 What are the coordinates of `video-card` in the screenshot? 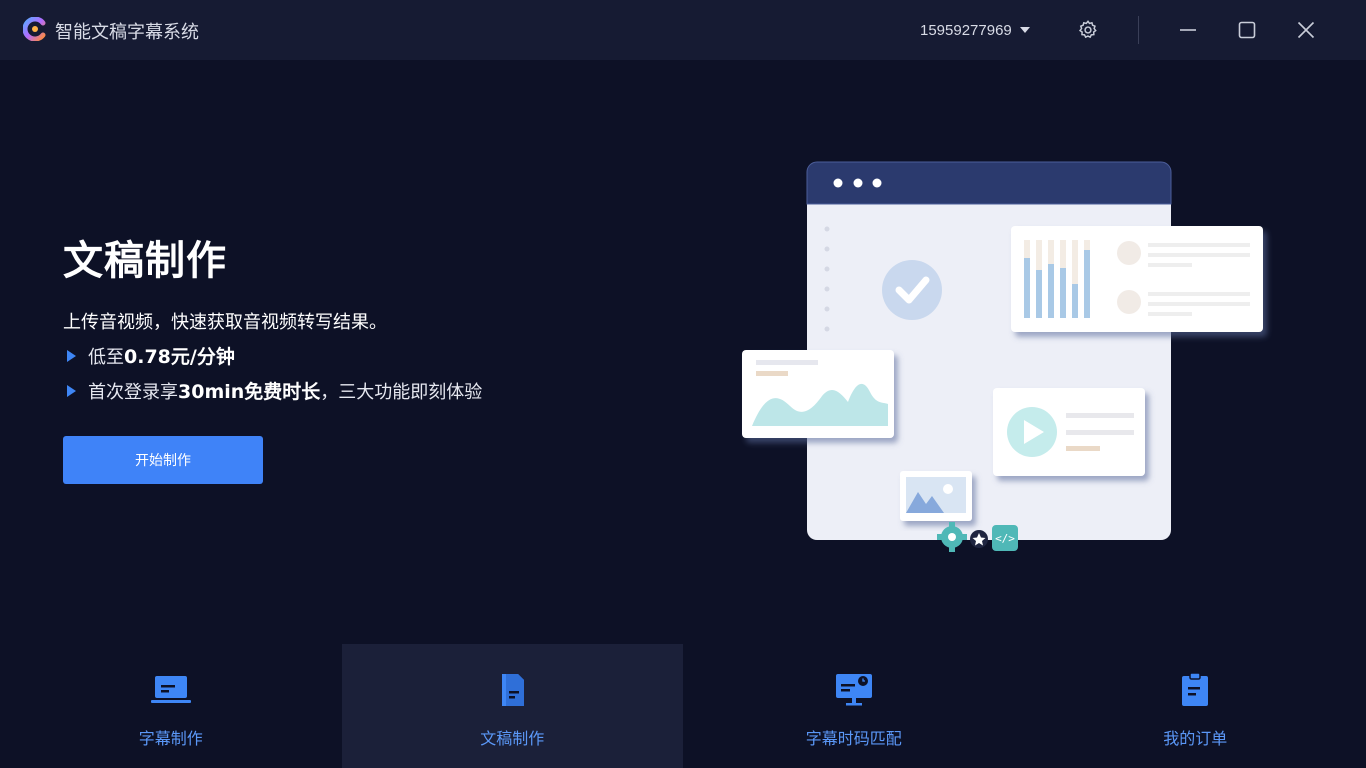 It's located at (1069, 432).